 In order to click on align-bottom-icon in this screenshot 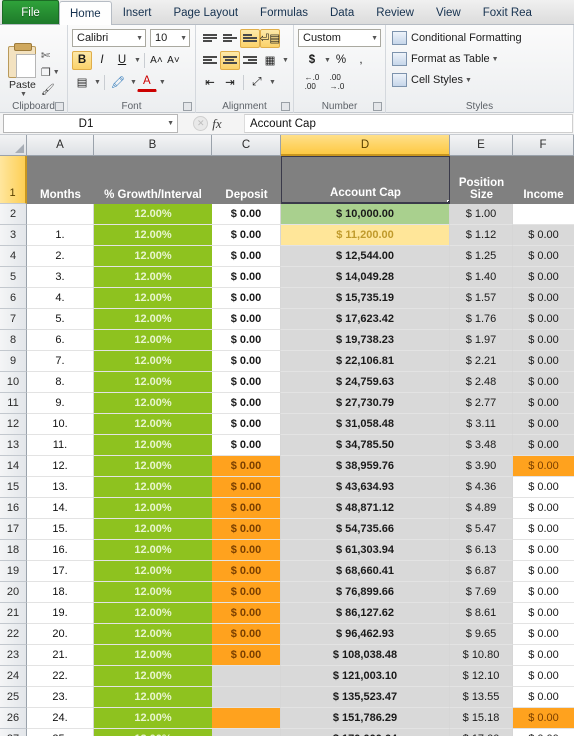, I will do `click(250, 38)`.